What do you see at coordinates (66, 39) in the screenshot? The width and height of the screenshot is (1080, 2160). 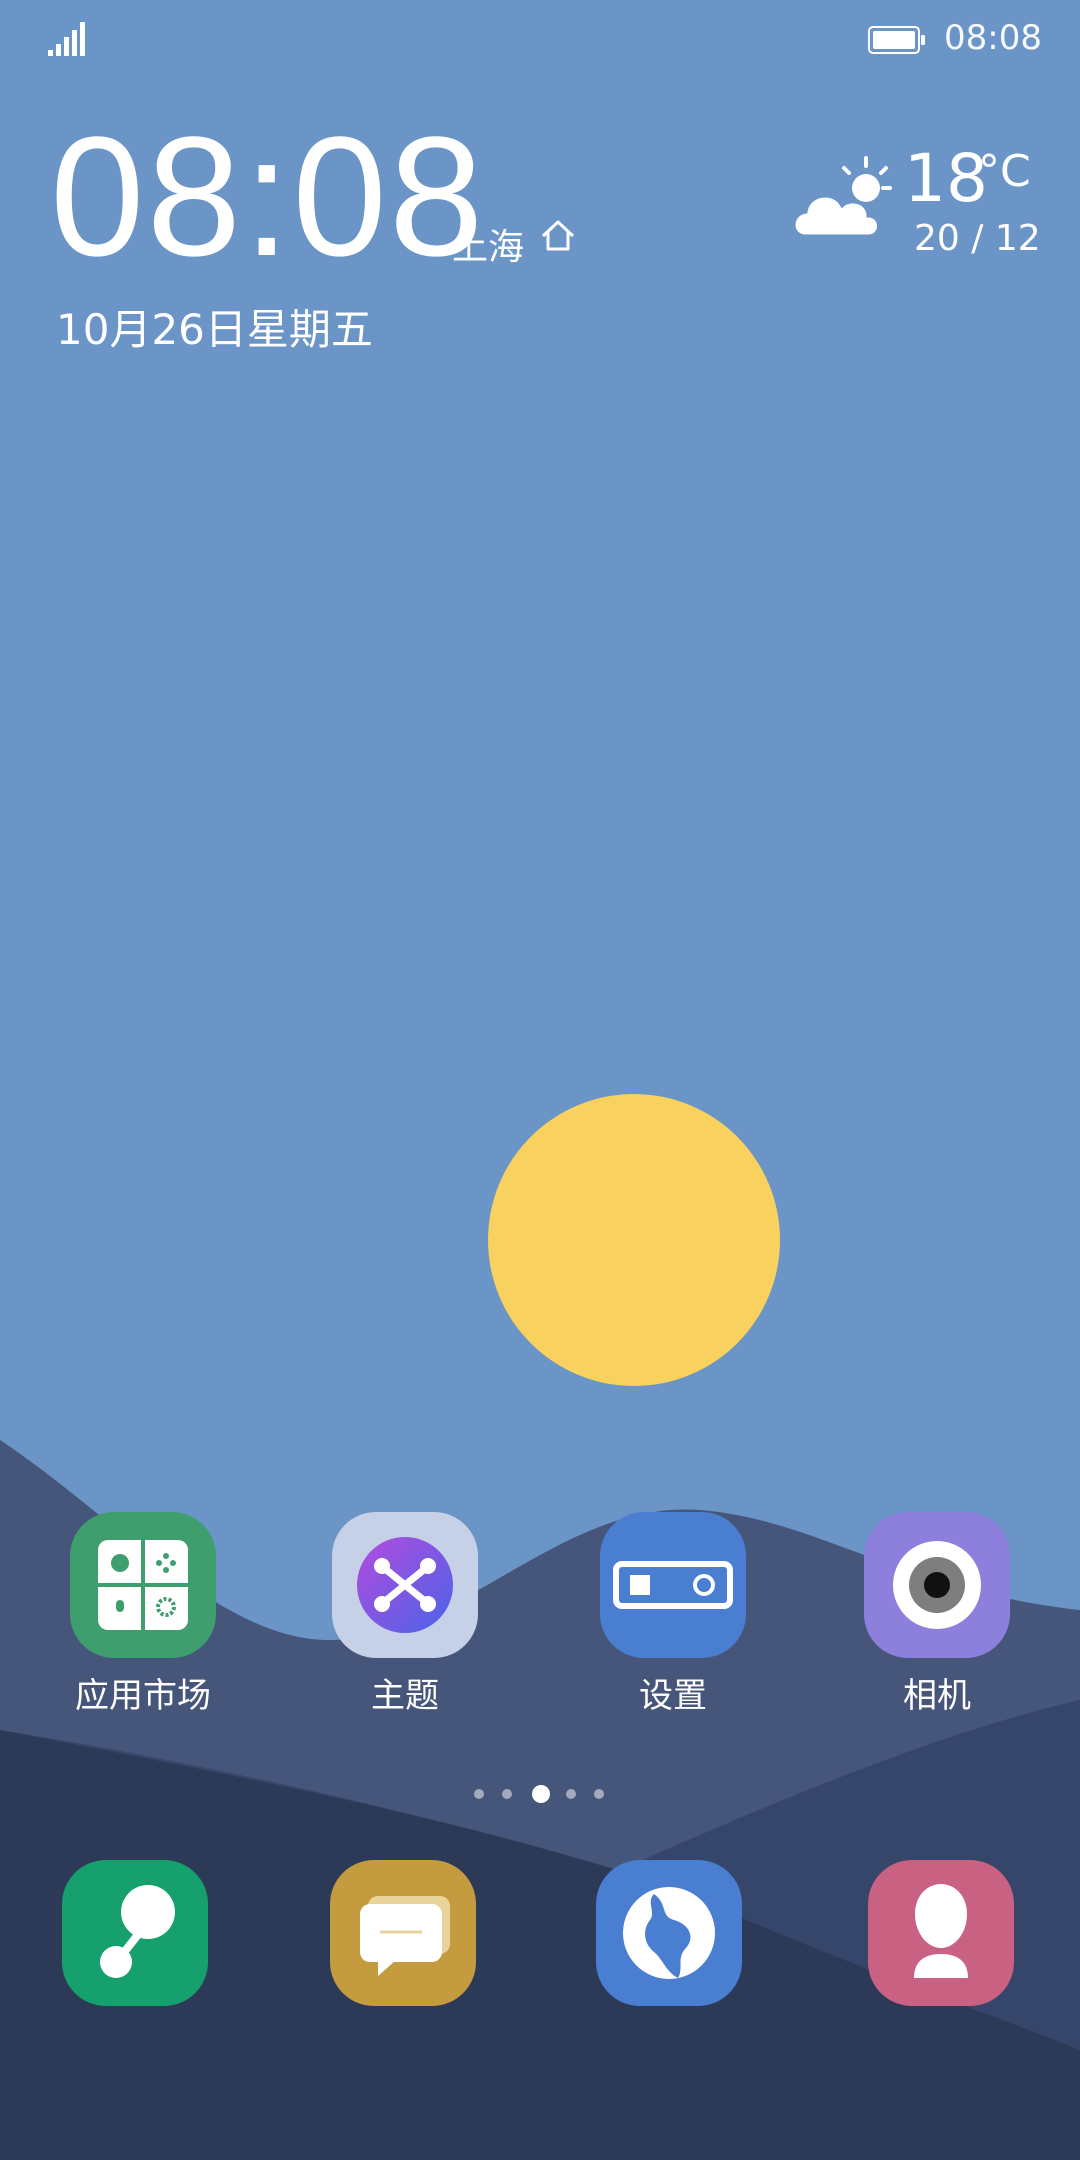 I see `signal-icon` at bounding box center [66, 39].